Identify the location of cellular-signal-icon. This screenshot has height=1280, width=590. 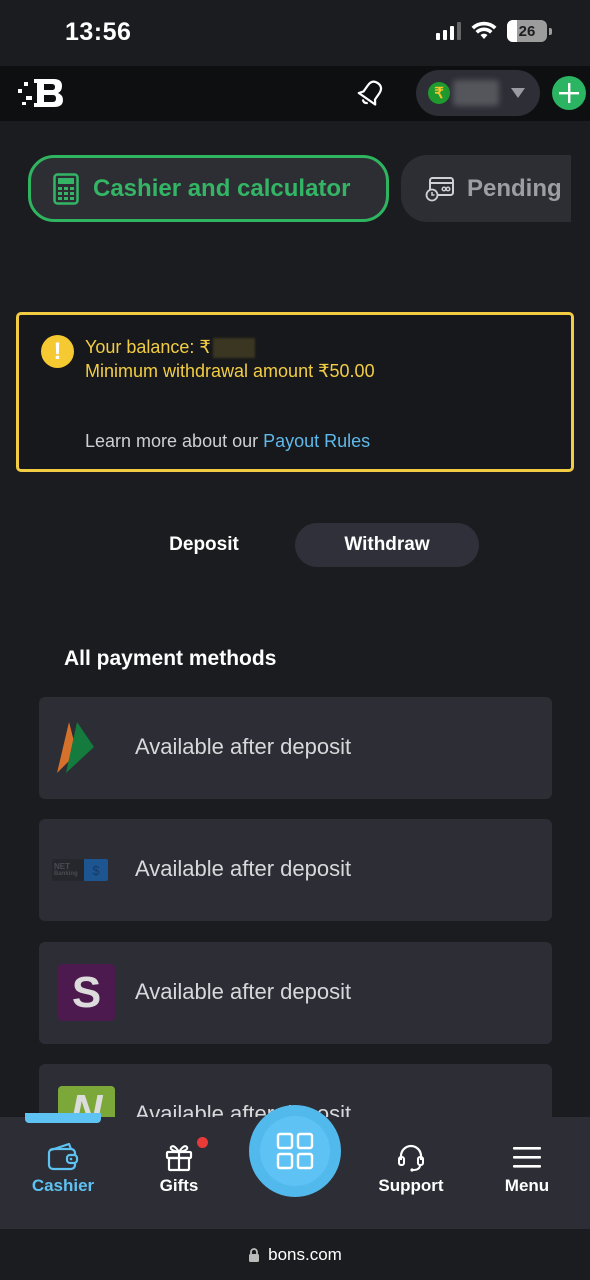
(448, 31).